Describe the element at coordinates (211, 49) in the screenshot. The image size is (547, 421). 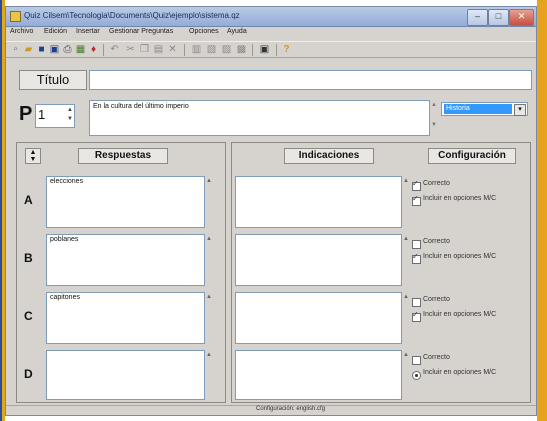
I see `move-up-icon: ▧` at that location.